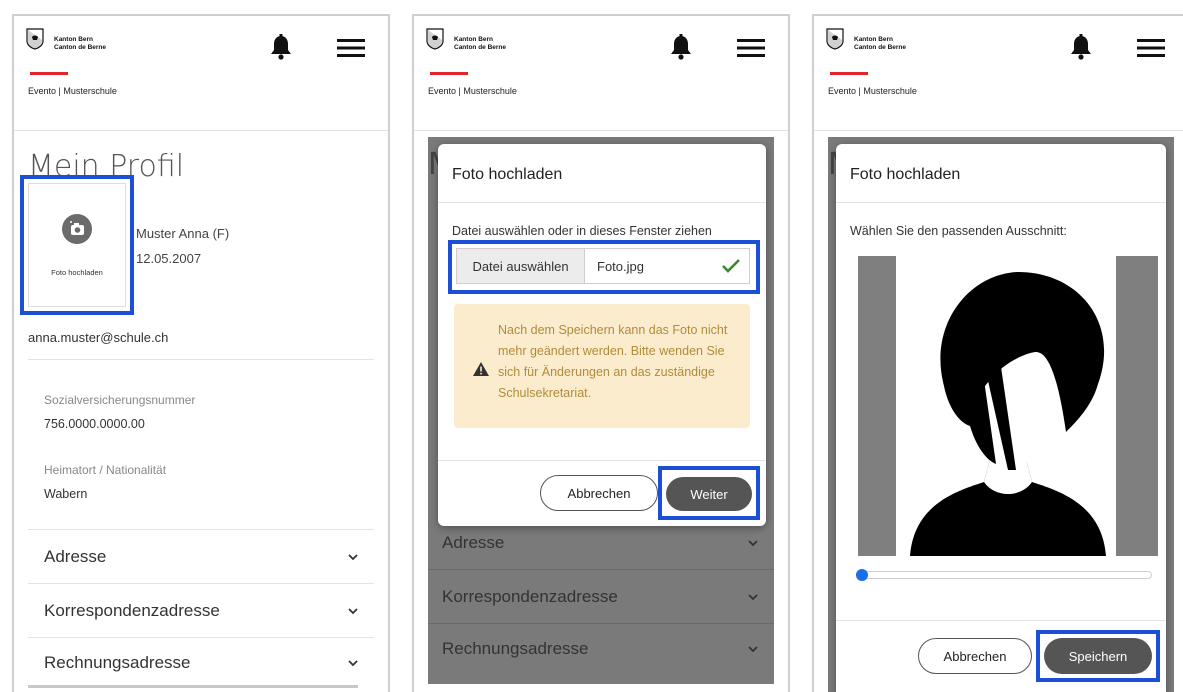  Describe the element at coordinates (958, 231) in the screenshot. I see `crop-hint: Wählen Sie den passenden Ausschnitt:` at that location.